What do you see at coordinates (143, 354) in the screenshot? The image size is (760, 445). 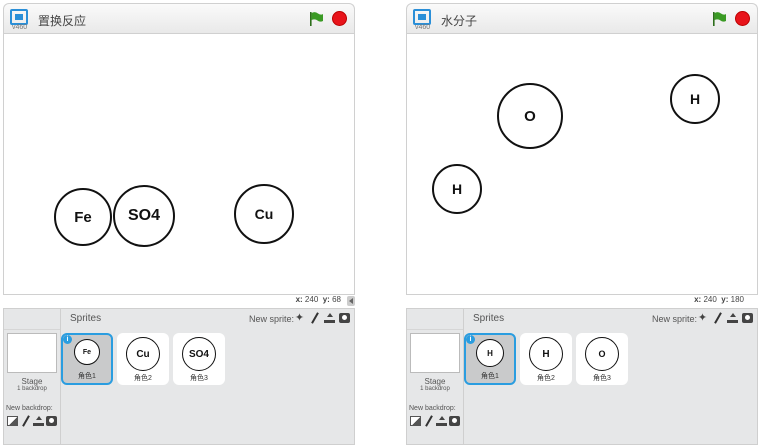 I see `sprite-thumbnail: Cu` at bounding box center [143, 354].